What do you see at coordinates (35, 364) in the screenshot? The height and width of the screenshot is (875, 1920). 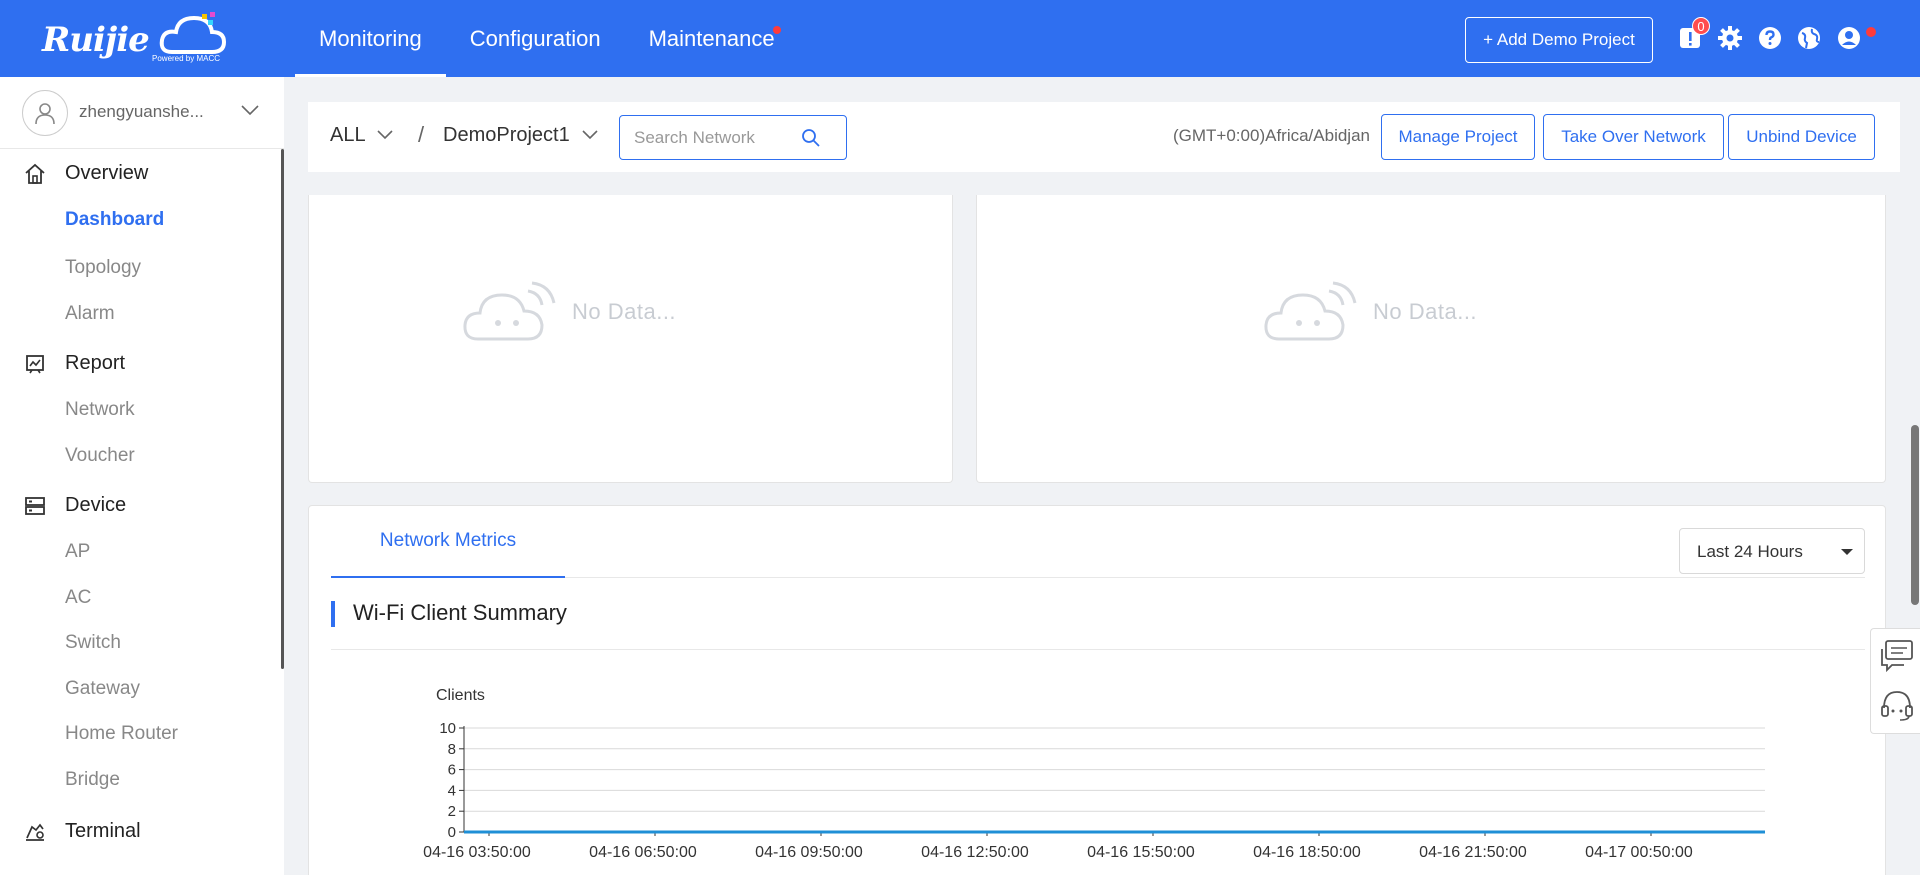 I see `report-icon` at bounding box center [35, 364].